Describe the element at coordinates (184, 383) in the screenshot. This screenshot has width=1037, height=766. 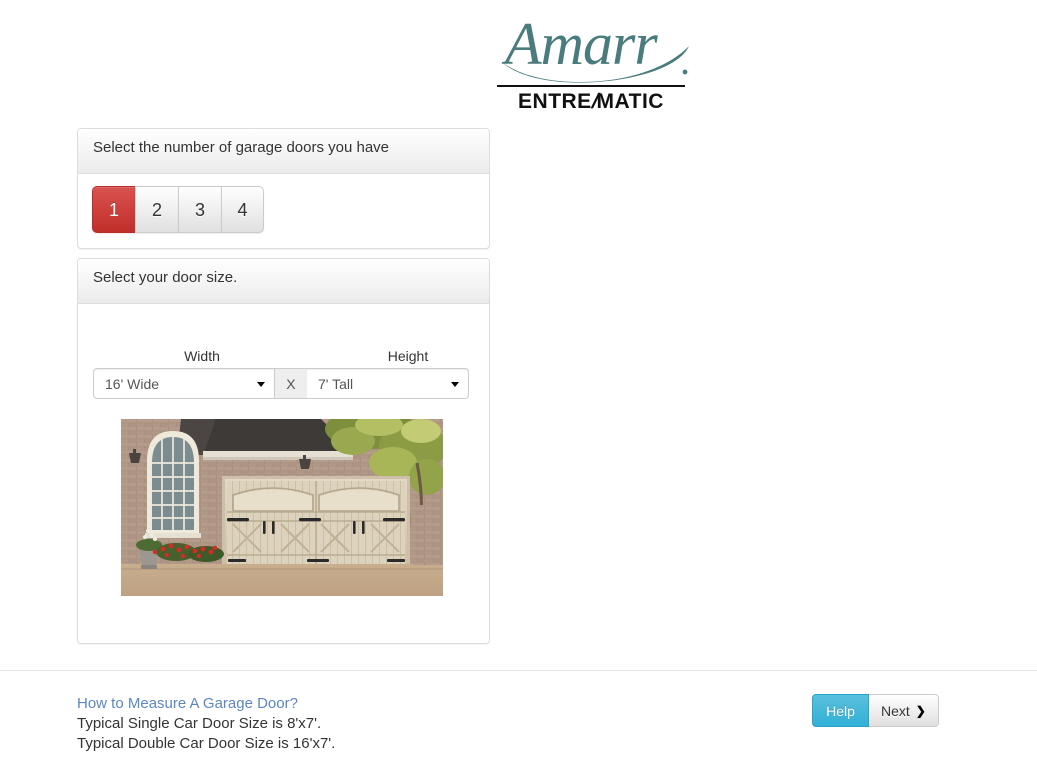
I see `width-select: 16' Wide` at that location.